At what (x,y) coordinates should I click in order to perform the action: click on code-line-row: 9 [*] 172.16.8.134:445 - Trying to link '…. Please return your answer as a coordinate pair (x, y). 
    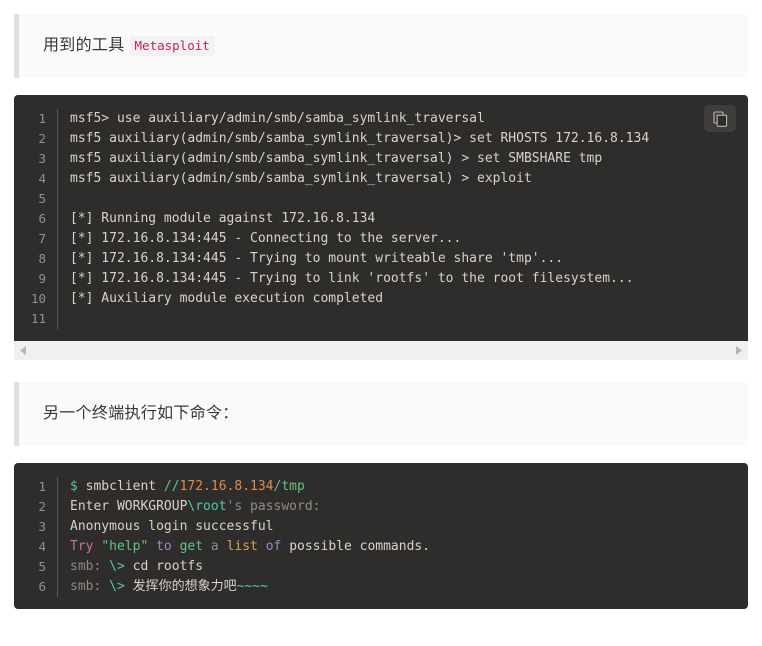
    Looking at the image, I should click on (381, 279).